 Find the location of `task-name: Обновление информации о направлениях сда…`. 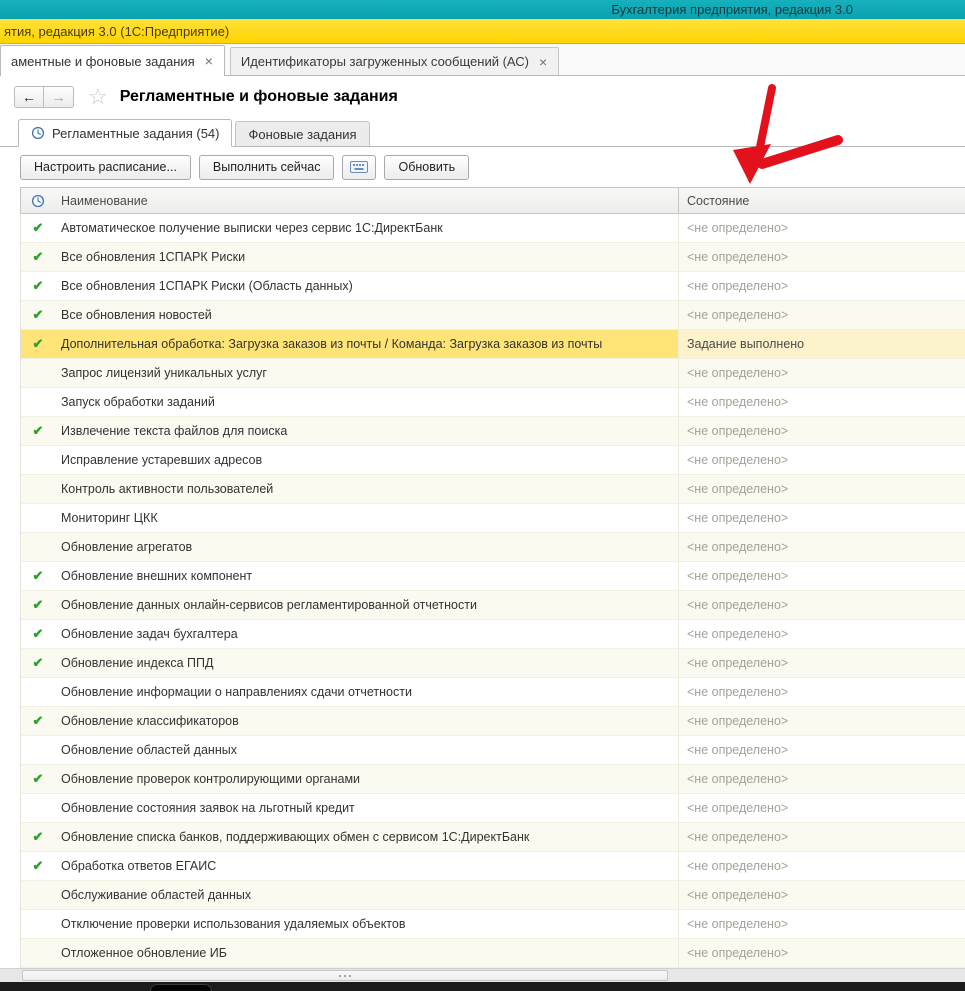

task-name: Обновление информации о направлениях сда… is located at coordinates (236, 692).